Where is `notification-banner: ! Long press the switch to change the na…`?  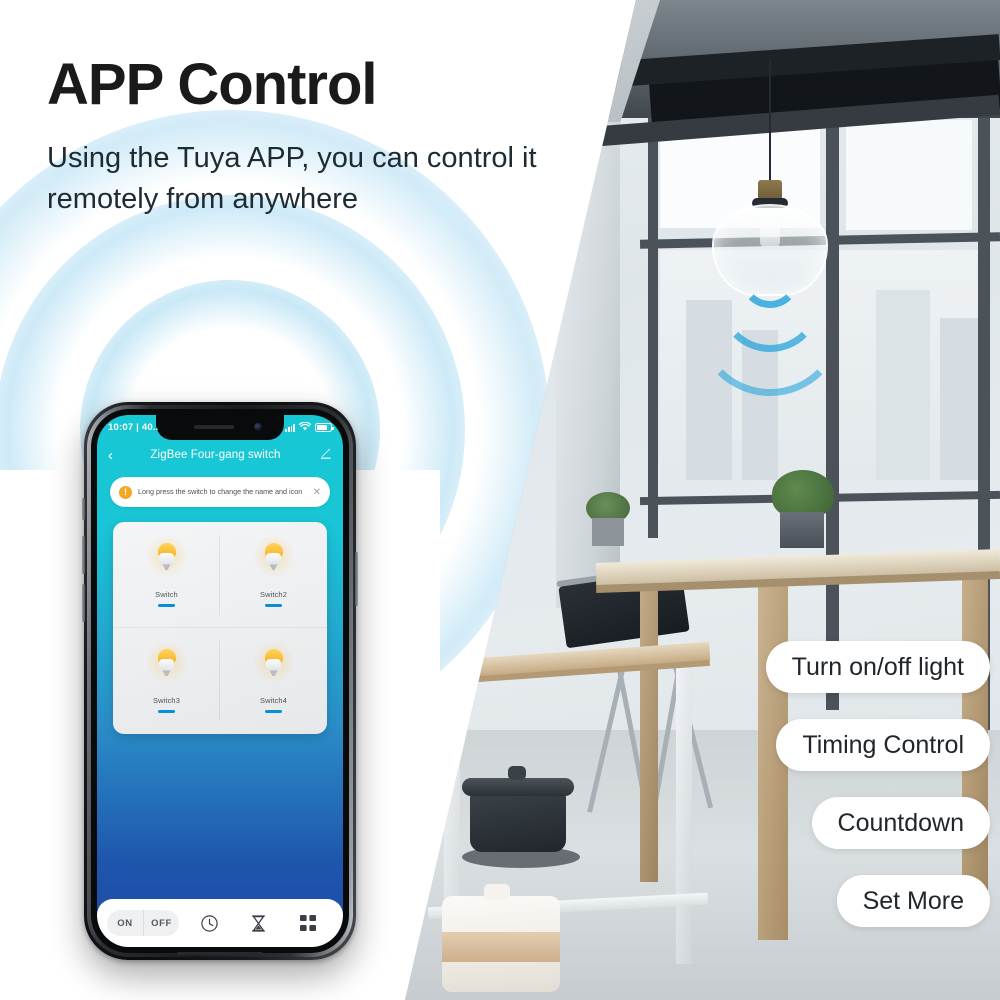 notification-banner: ! Long press the switch to change the na… is located at coordinates (220, 492).